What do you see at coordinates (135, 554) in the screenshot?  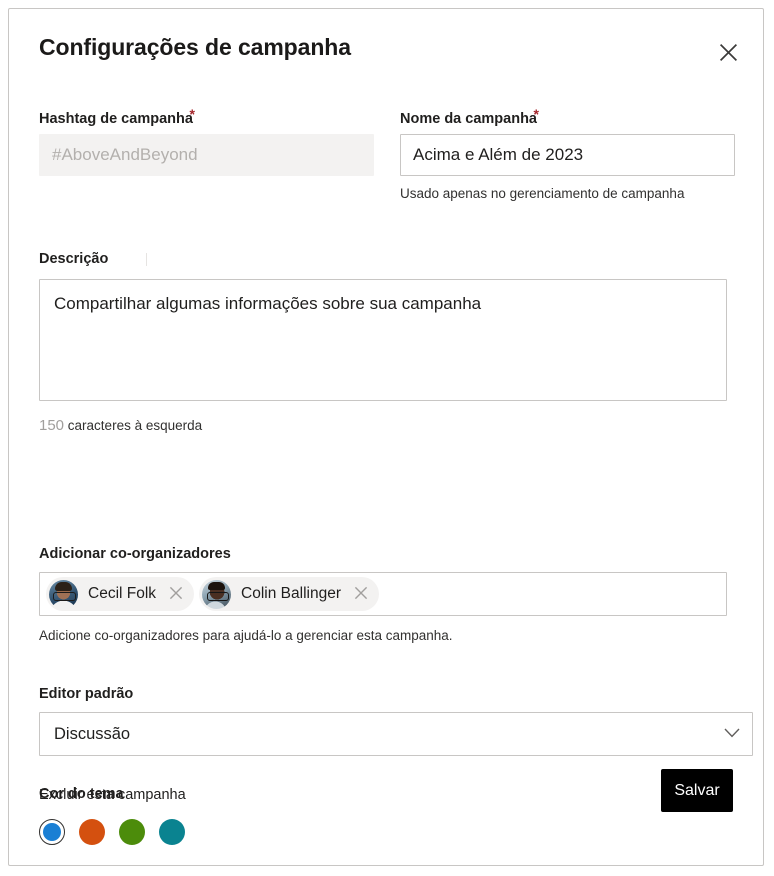 I see `coorganizers-label: Adicionar co-organizadores` at bounding box center [135, 554].